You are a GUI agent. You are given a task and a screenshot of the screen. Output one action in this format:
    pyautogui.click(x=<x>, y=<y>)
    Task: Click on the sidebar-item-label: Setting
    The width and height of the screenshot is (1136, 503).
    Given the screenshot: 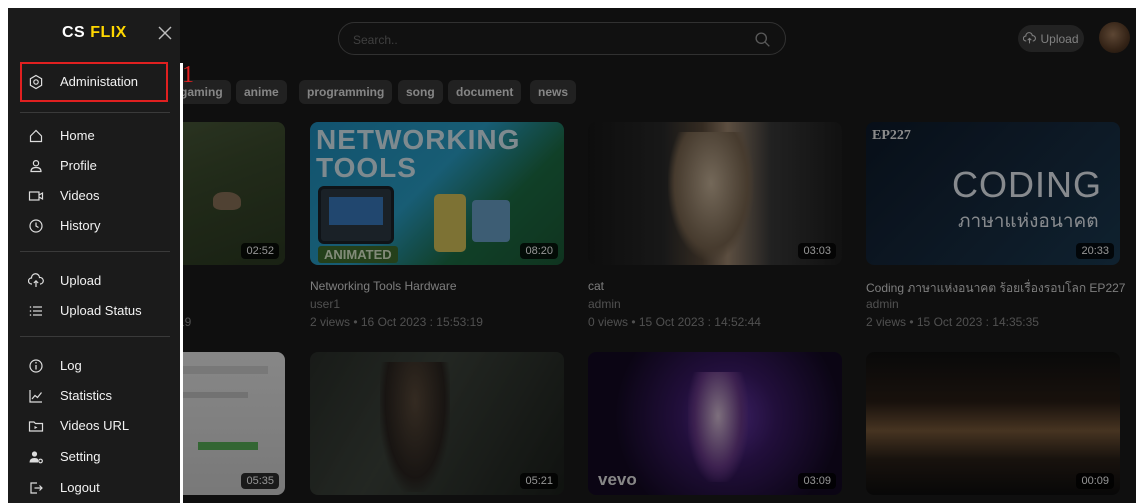 What is the action you would take?
    pyautogui.click(x=80, y=456)
    